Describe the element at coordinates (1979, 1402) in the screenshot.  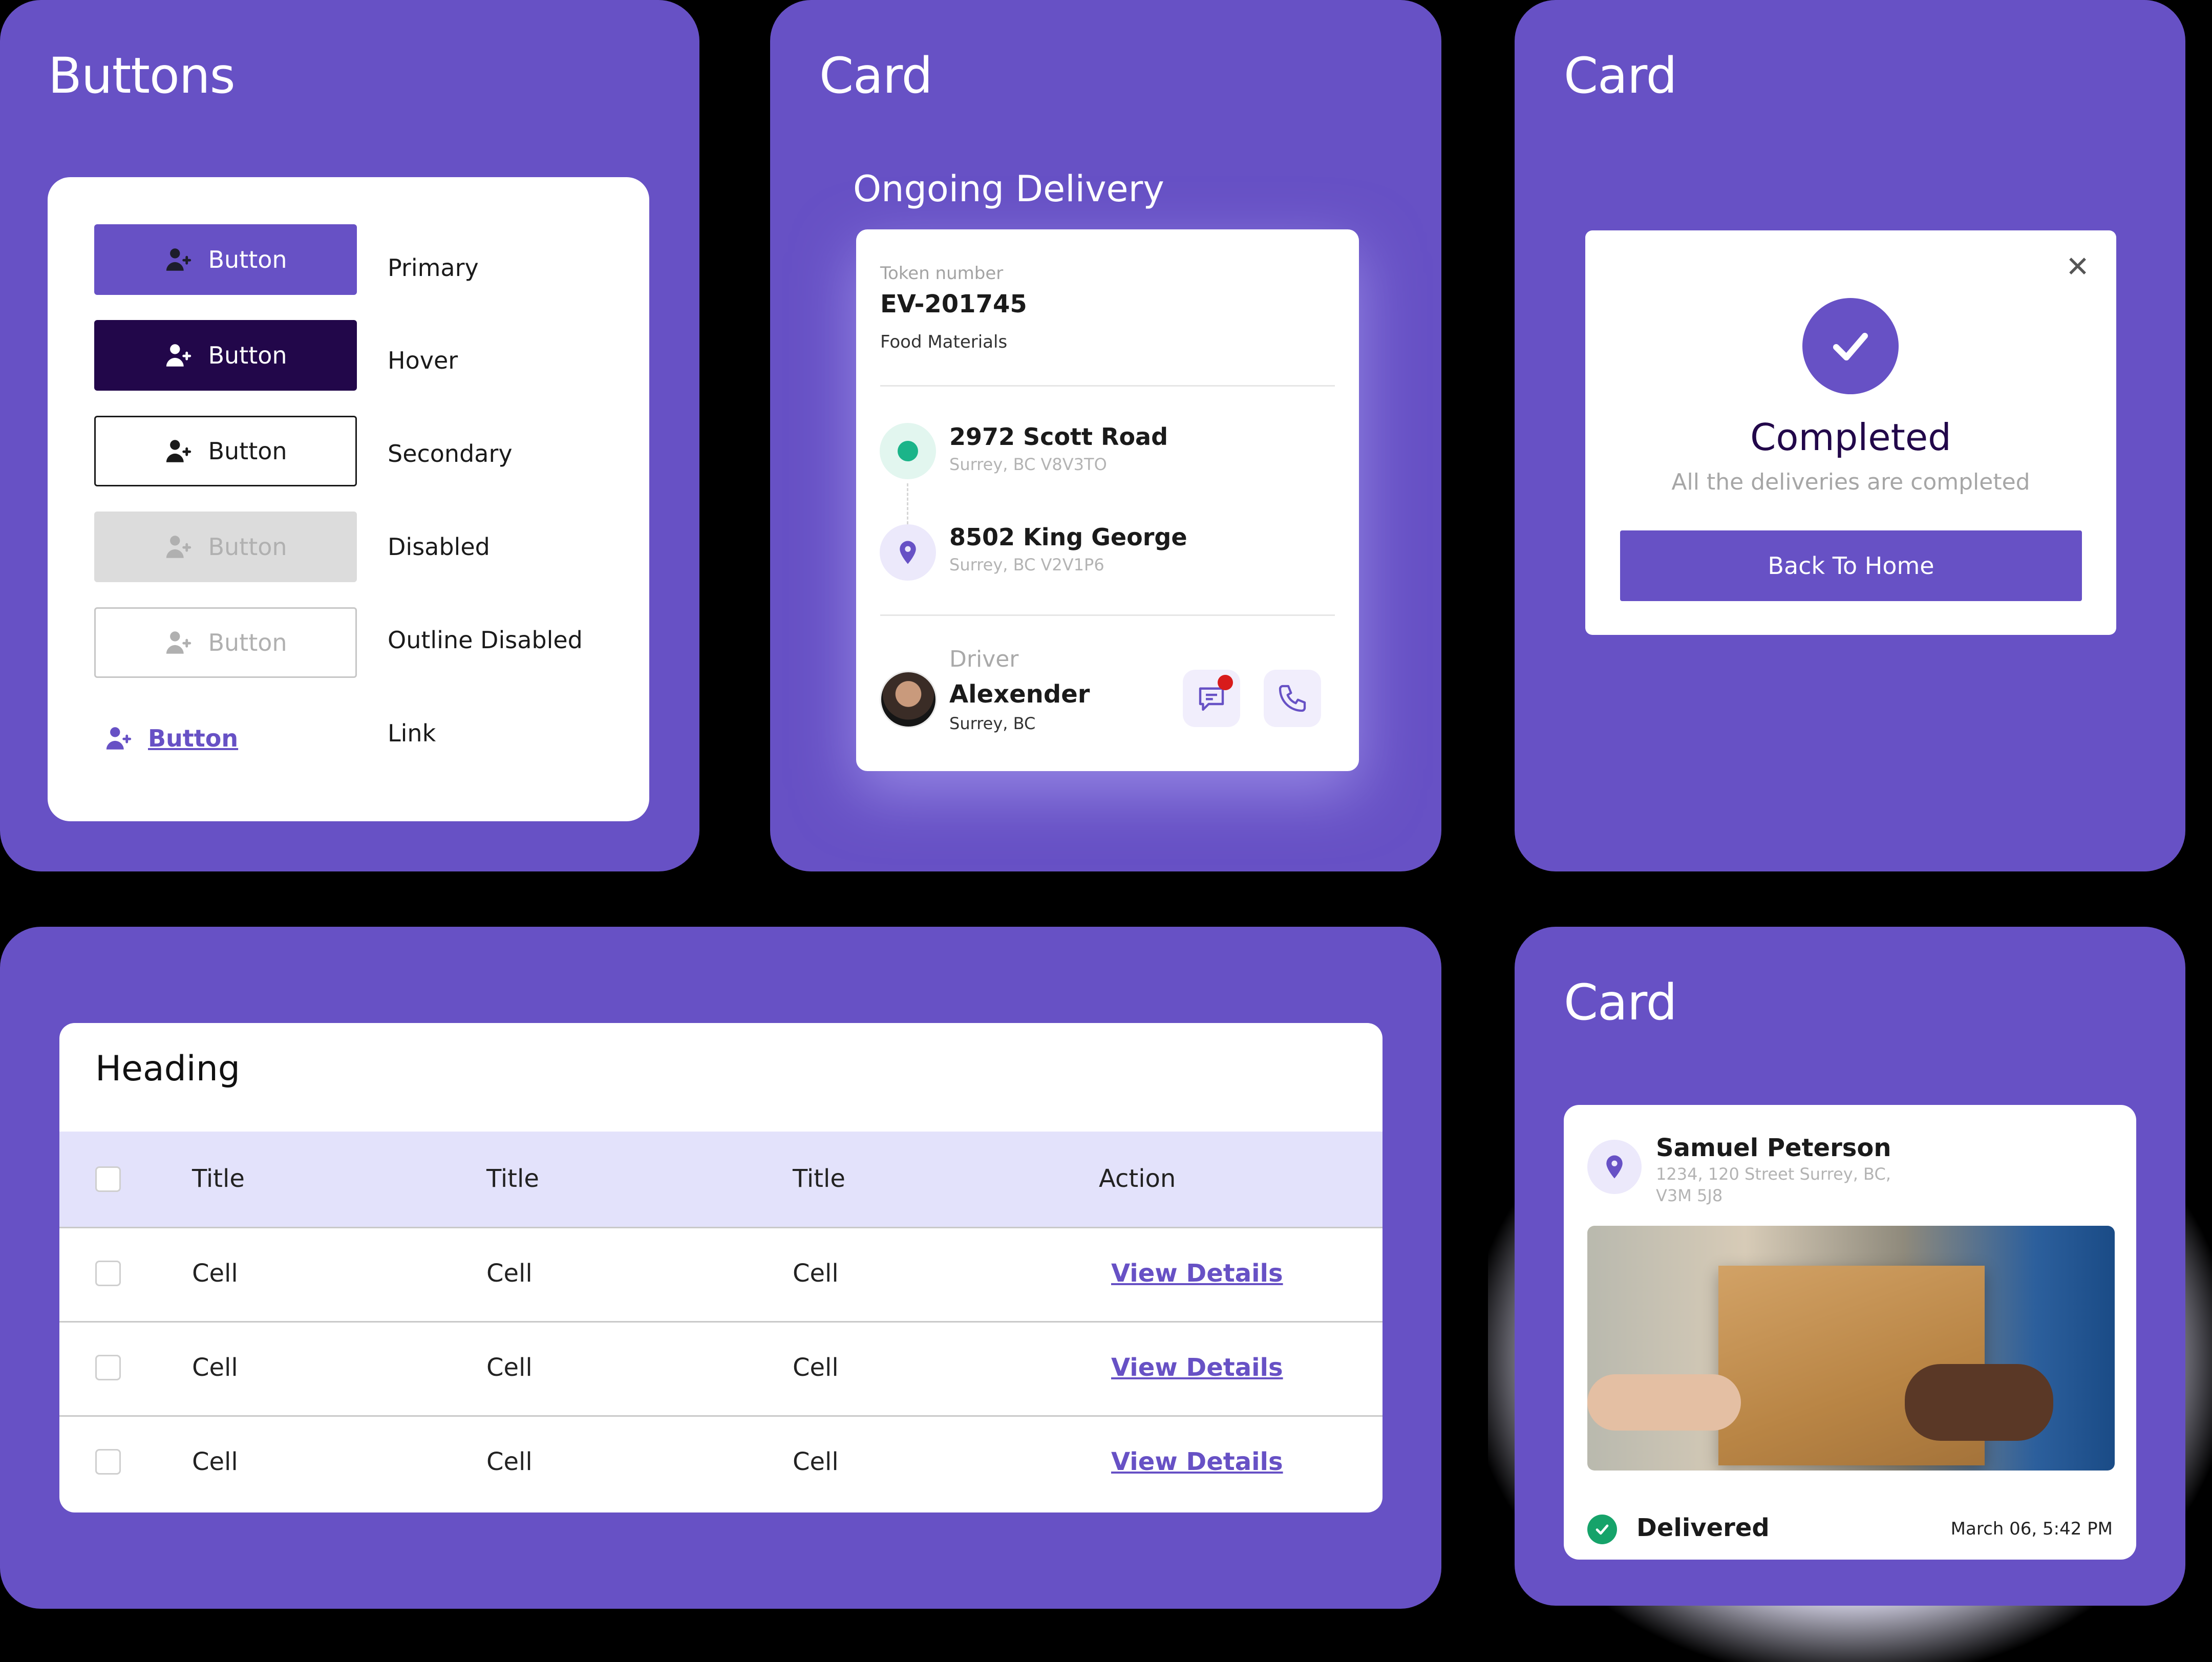
I see `hand-right-image` at that location.